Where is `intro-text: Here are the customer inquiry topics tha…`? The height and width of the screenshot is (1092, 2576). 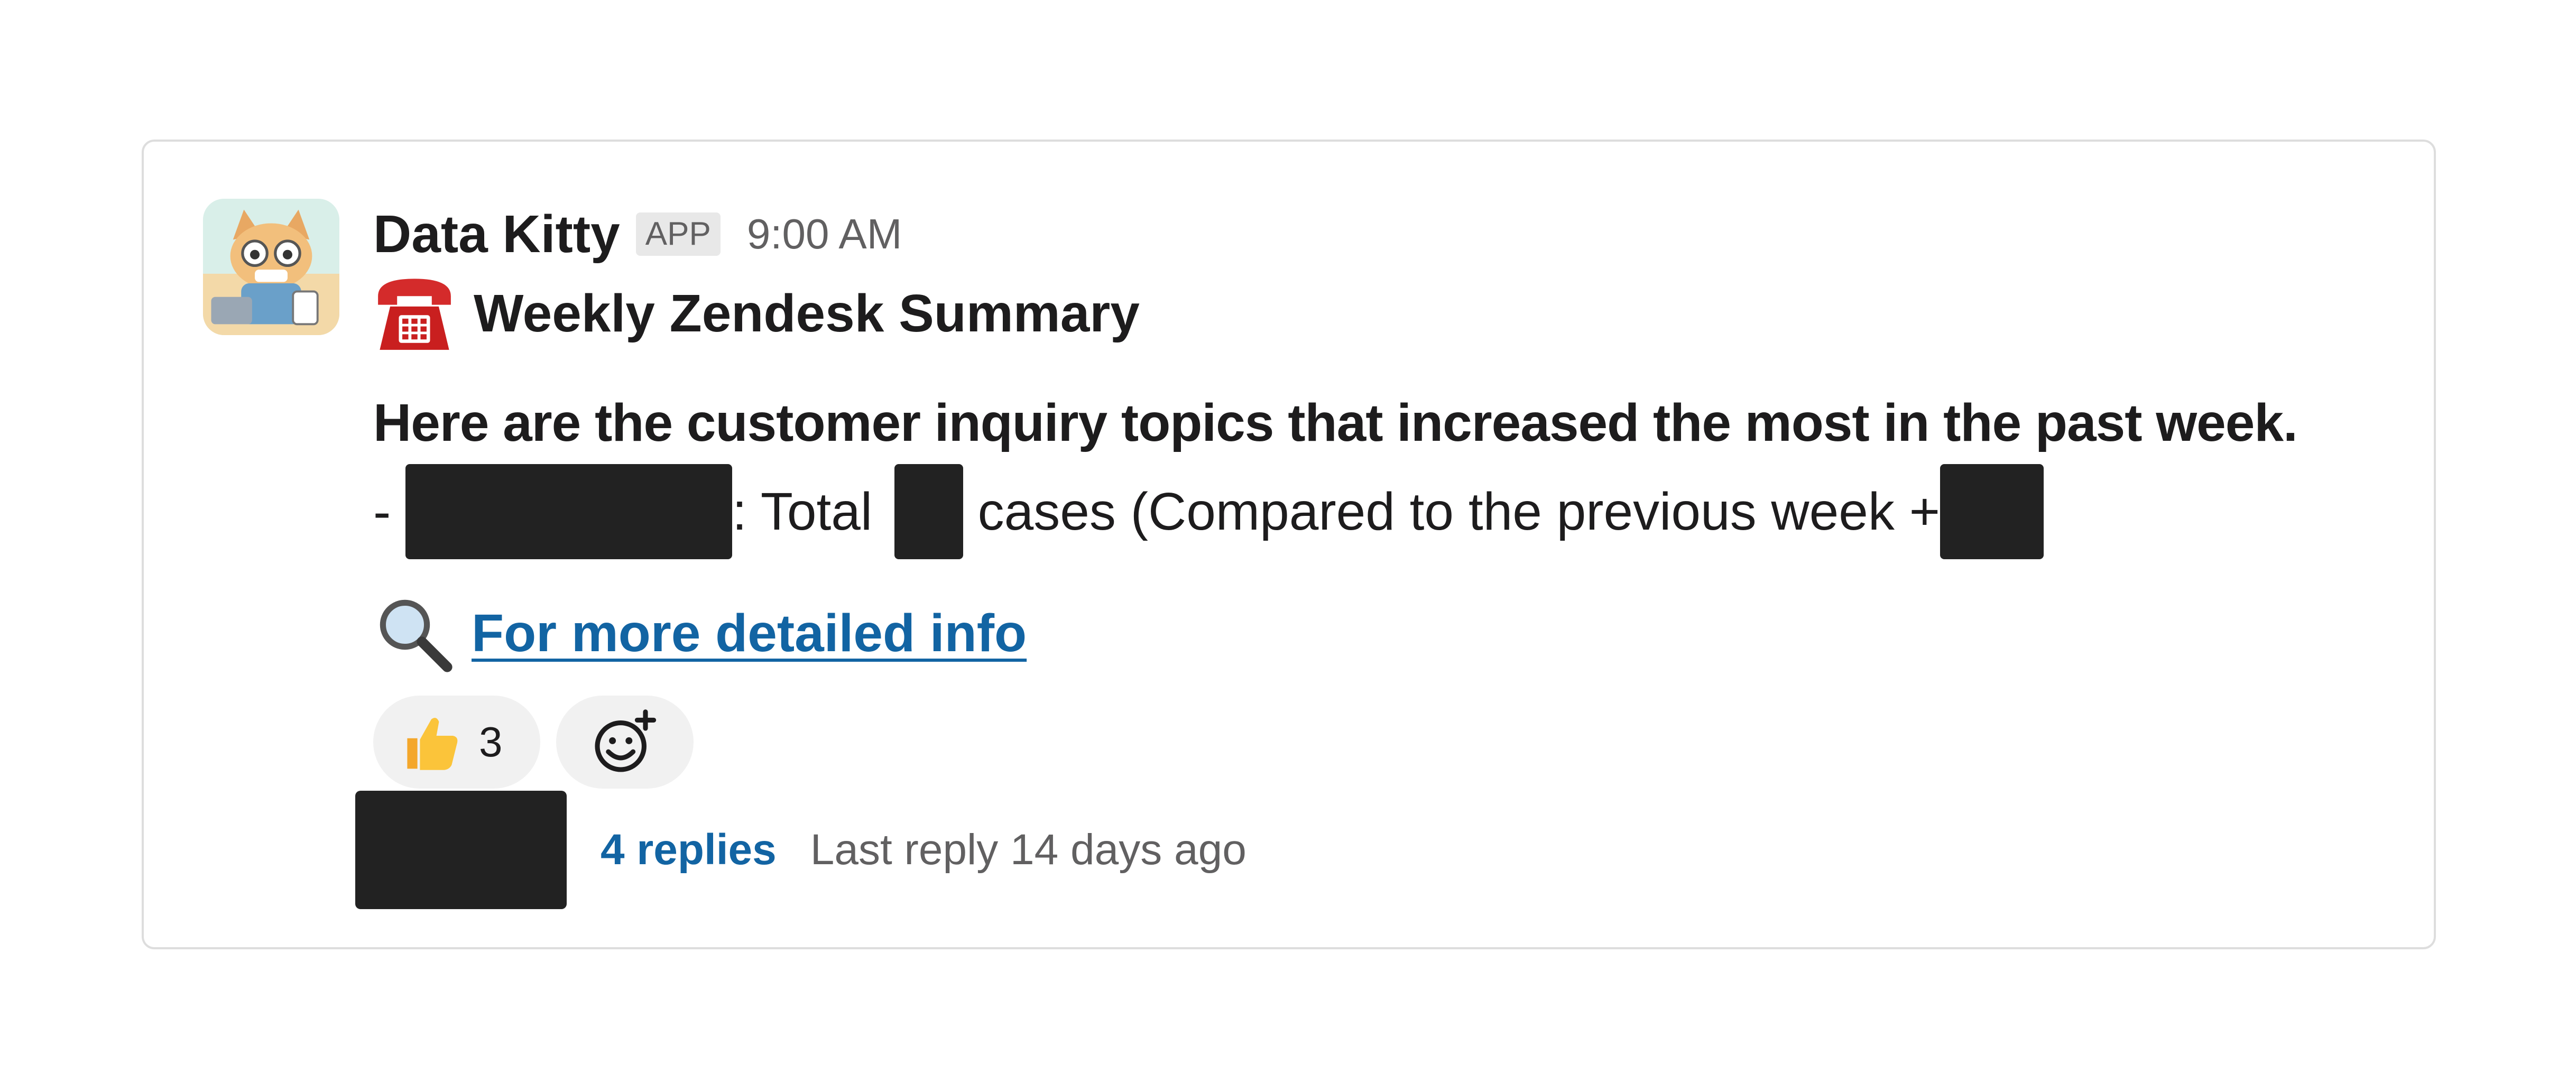 intro-text: Here are the customer inquiry topics tha… is located at coordinates (1335, 422).